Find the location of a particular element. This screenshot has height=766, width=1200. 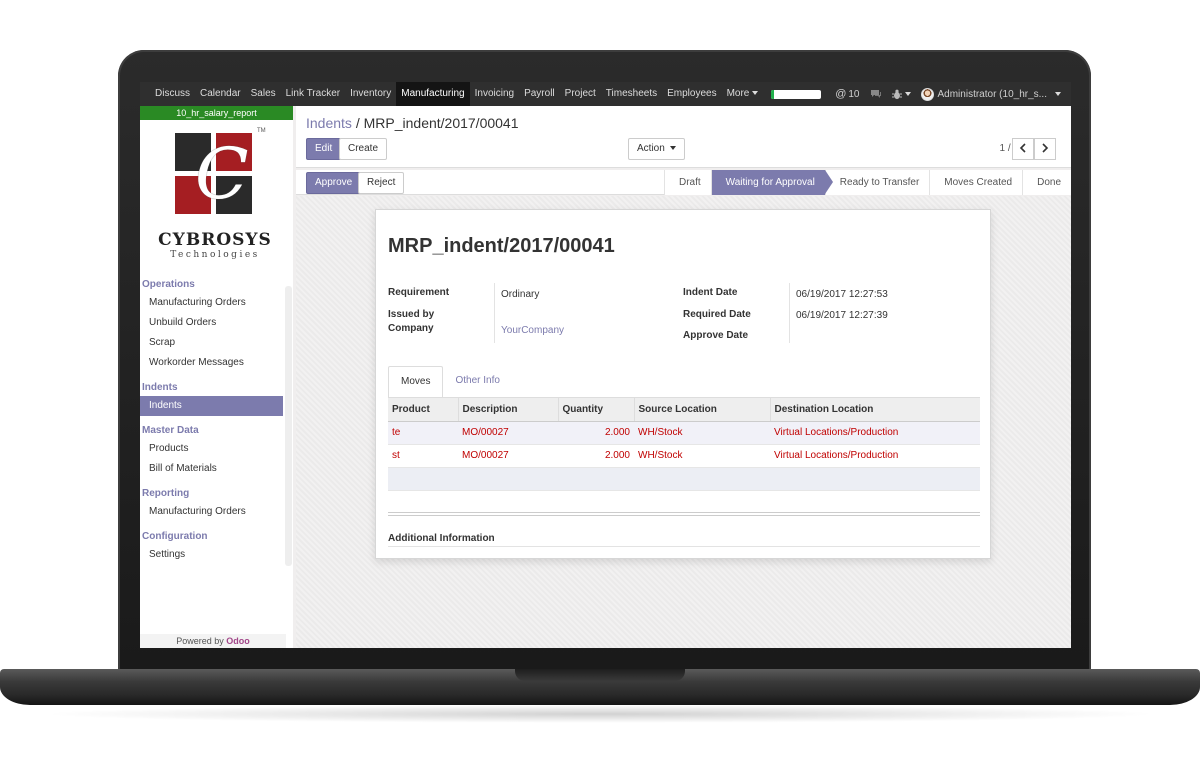

required-date-value: 06/19/2017 12:27:39 is located at coordinates (842, 315).